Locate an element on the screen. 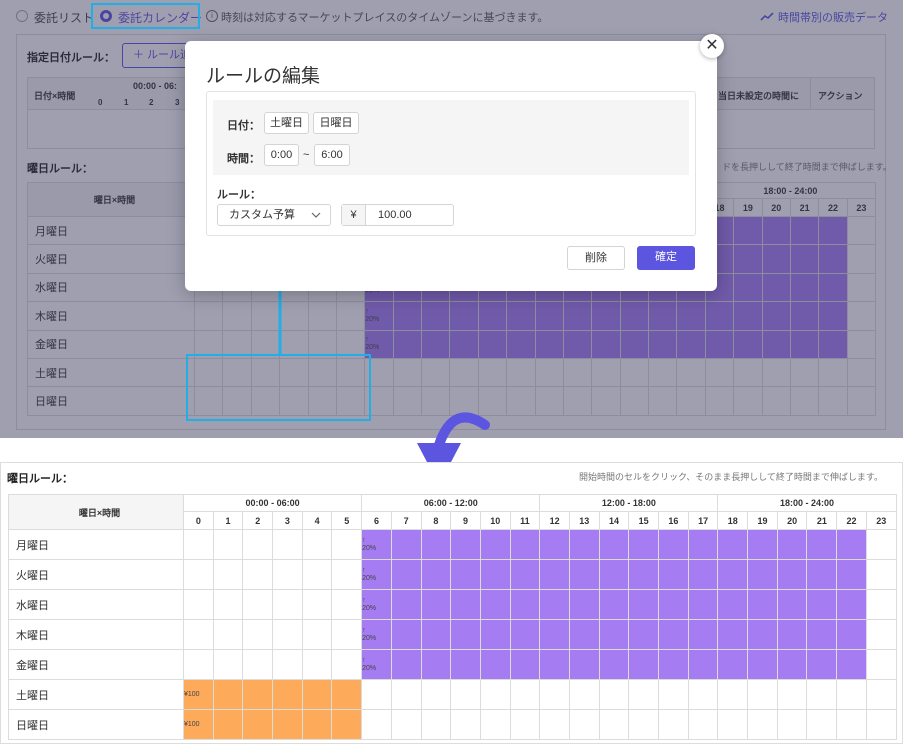 The height and width of the screenshot is (744, 903). hour-cell: ¥100 is located at coordinates (198, 724).